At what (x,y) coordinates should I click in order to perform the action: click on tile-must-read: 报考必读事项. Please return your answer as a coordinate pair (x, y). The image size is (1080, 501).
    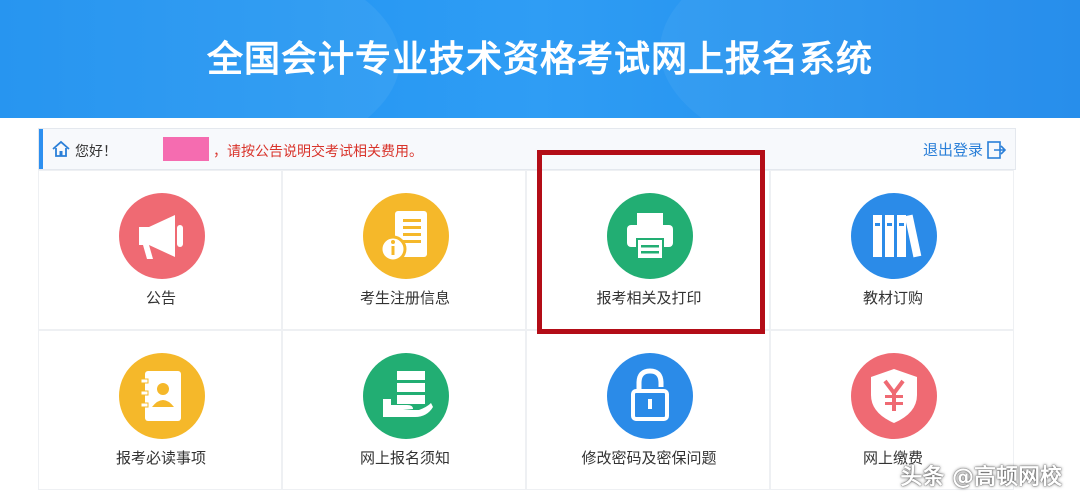
    Looking at the image, I should click on (160, 410).